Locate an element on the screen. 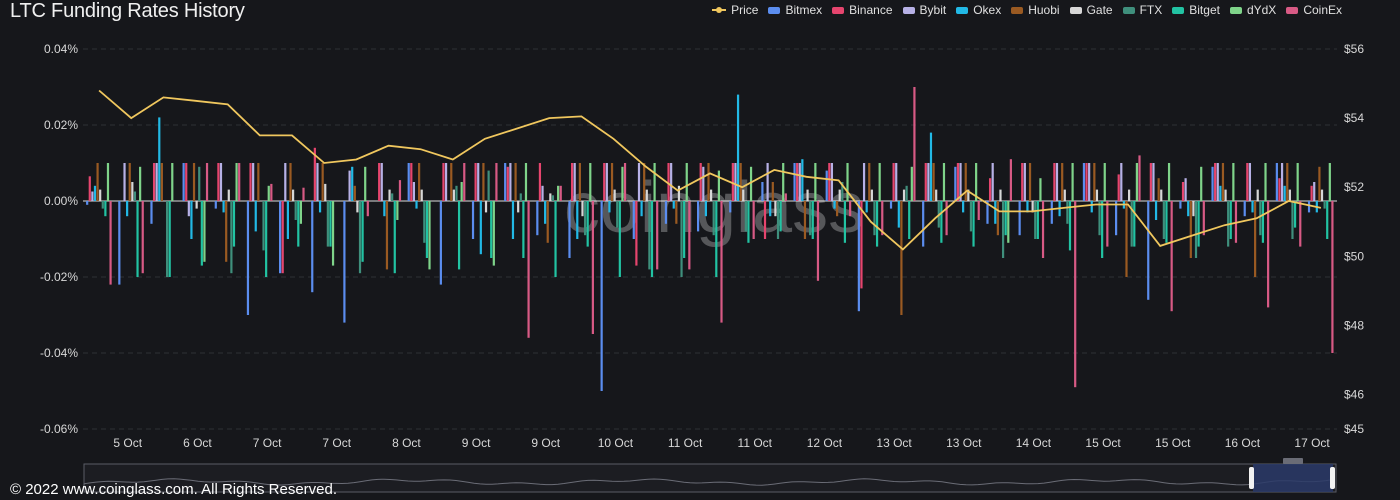 The height and width of the screenshot is (500, 1400). zoom-window is located at coordinates (1293, 478).